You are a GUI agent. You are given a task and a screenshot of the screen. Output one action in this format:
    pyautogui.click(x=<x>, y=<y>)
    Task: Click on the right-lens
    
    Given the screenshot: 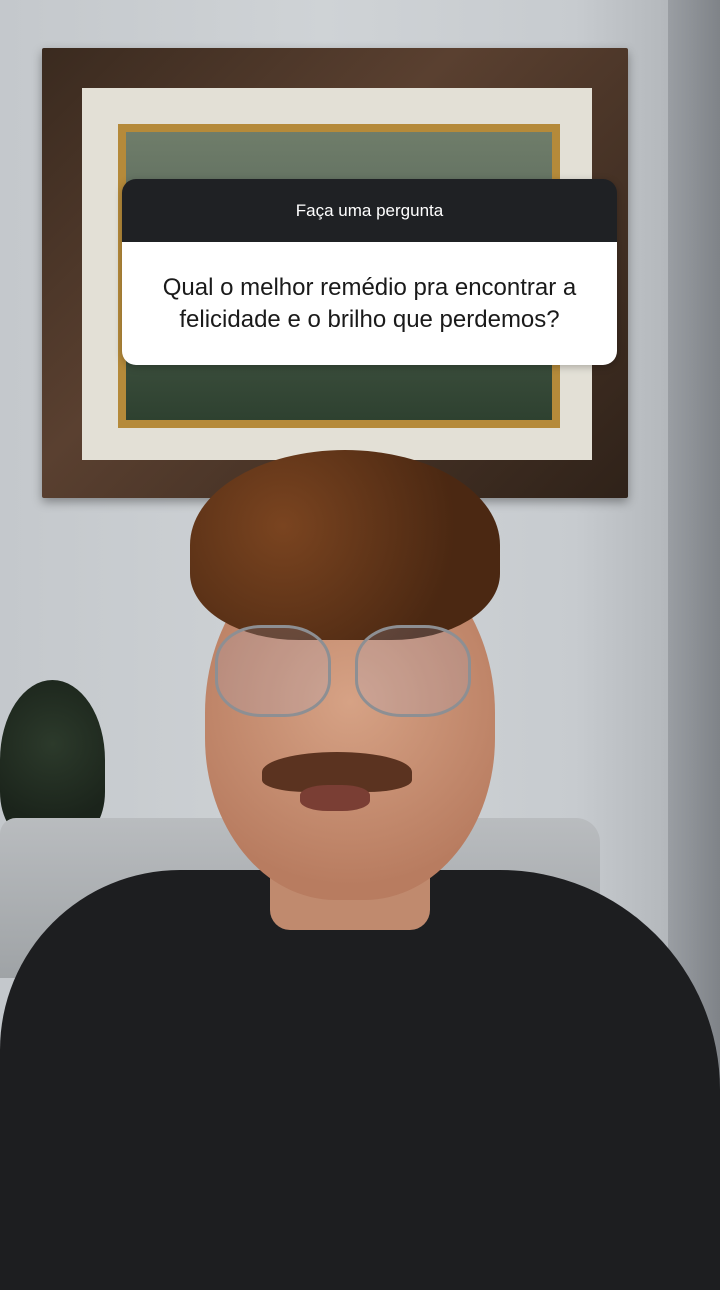 What is the action you would take?
    pyautogui.click(x=413, y=671)
    